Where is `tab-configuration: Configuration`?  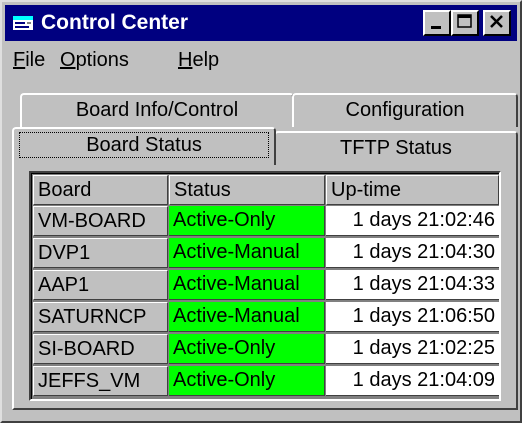
tab-configuration: Configuration is located at coordinates (405, 110).